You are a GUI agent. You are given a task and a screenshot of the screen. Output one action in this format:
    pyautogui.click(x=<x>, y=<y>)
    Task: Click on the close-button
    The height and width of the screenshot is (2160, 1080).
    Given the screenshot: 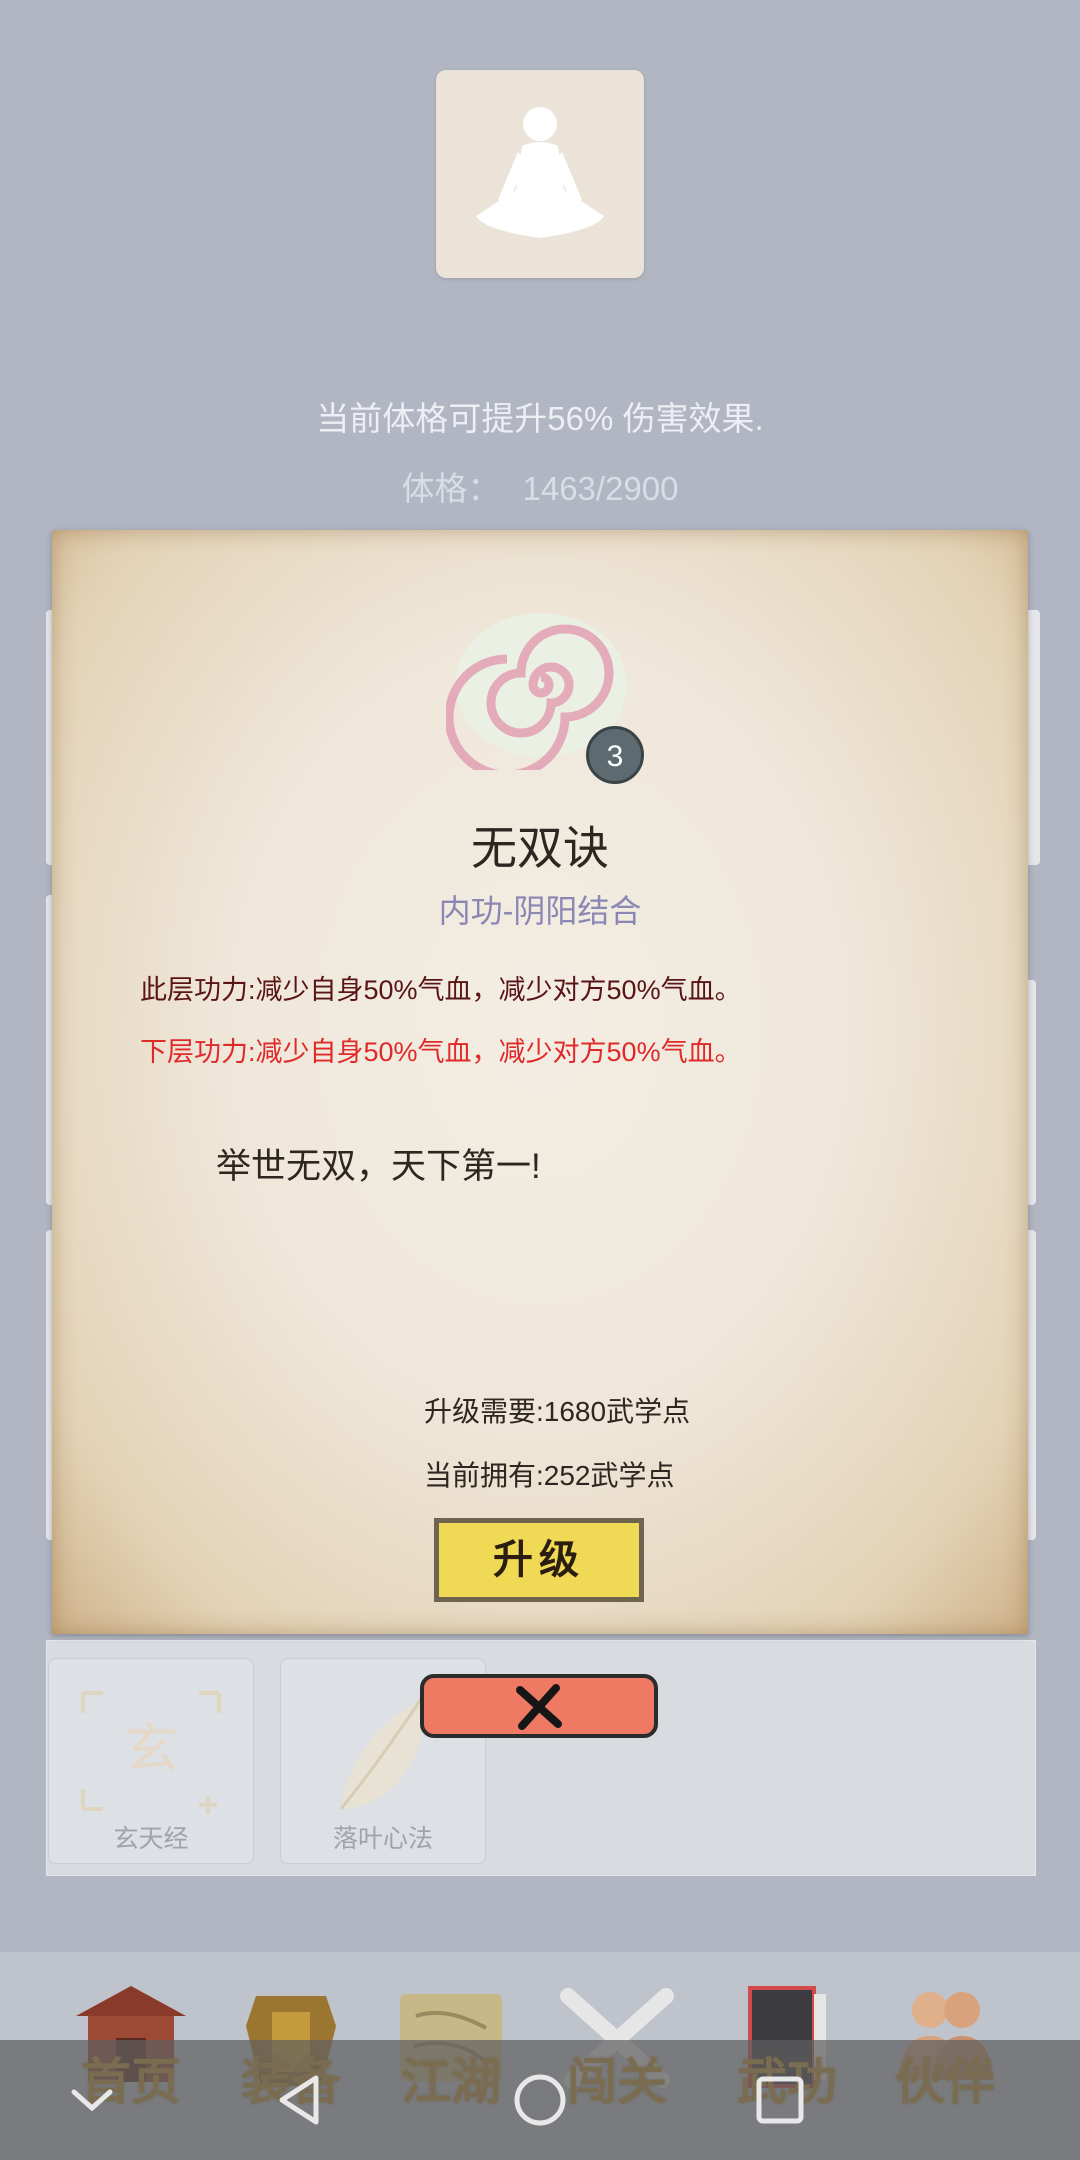 What is the action you would take?
    pyautogui.click(x=539, y=1706)
    